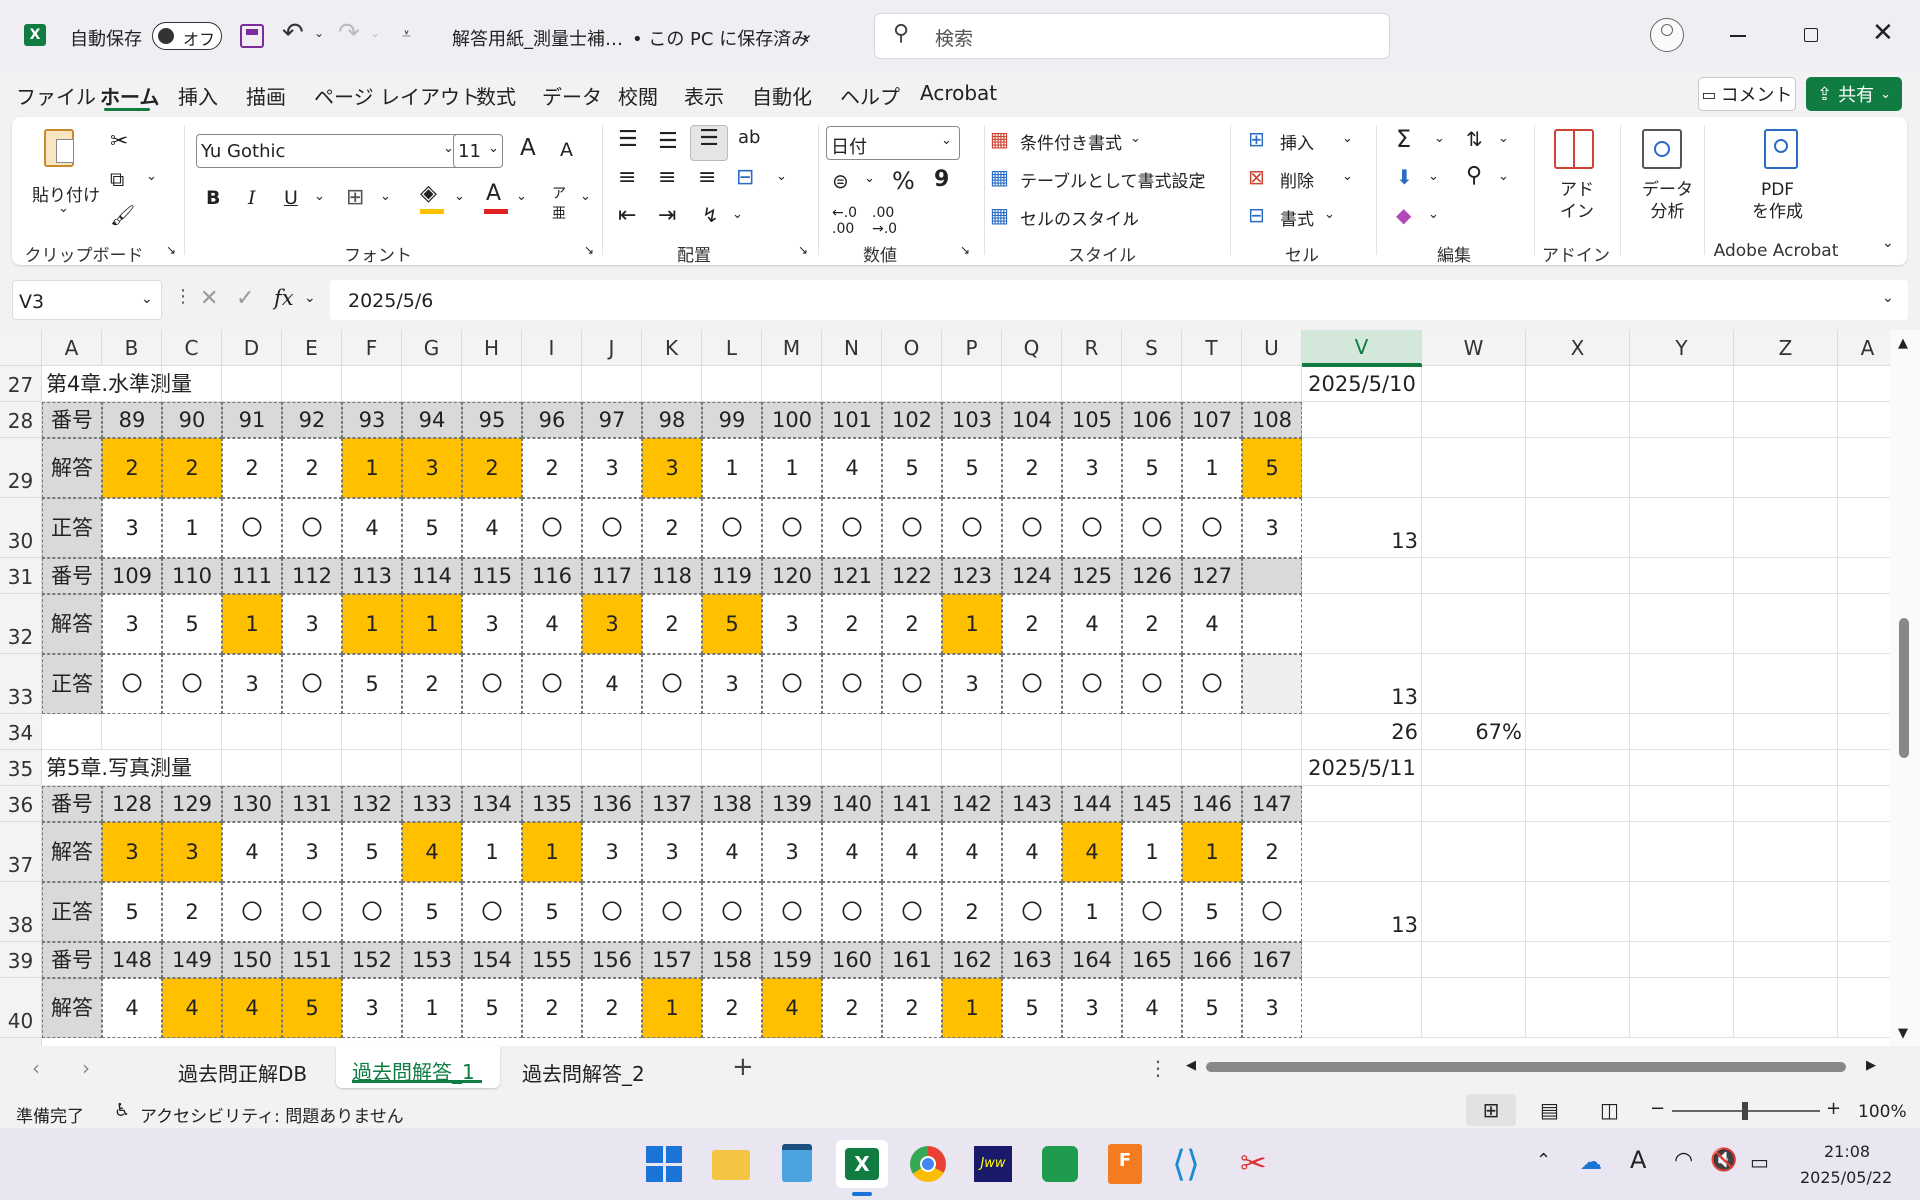 This screenshot has height=1200, width=1920. I want to click on battery-icon: ▭, so click(1759, 1162).